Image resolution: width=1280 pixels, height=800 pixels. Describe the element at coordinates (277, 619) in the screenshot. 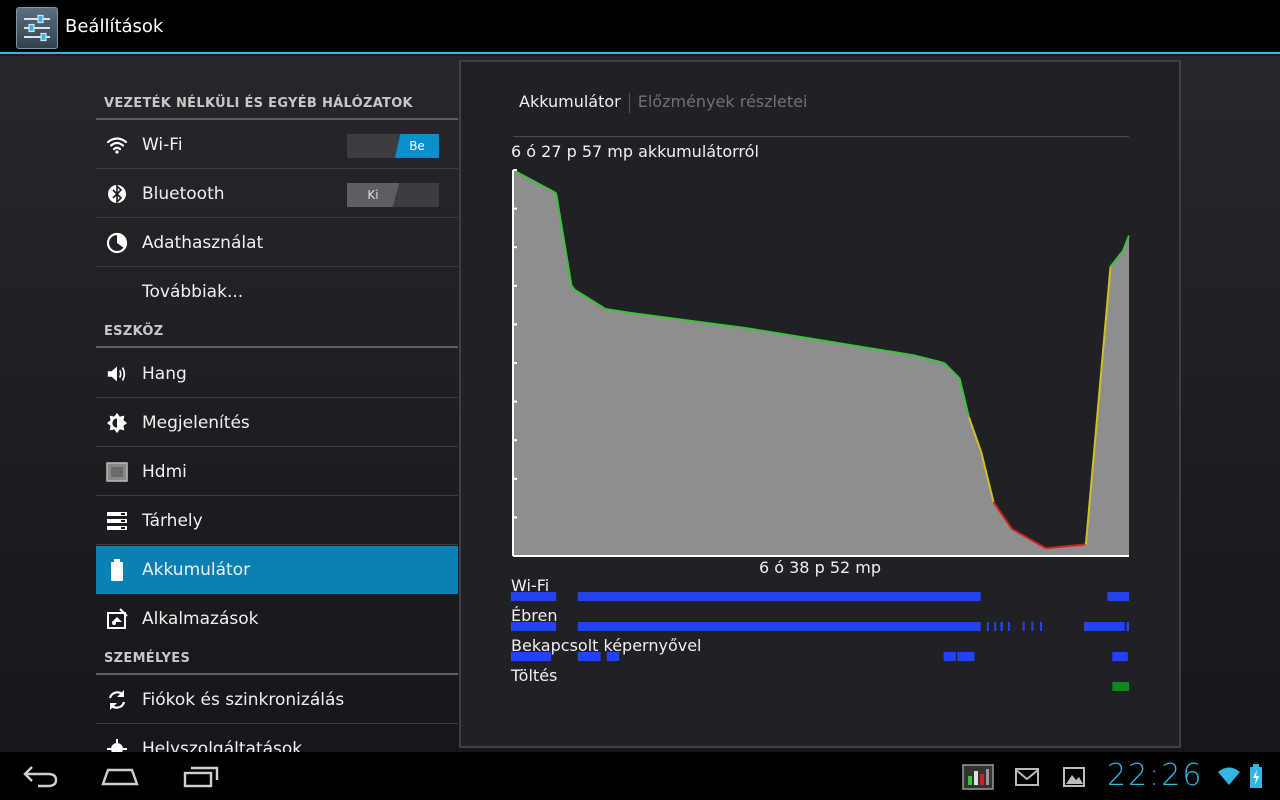

I see `settings-item-apps: Alkalmazások` at that location.